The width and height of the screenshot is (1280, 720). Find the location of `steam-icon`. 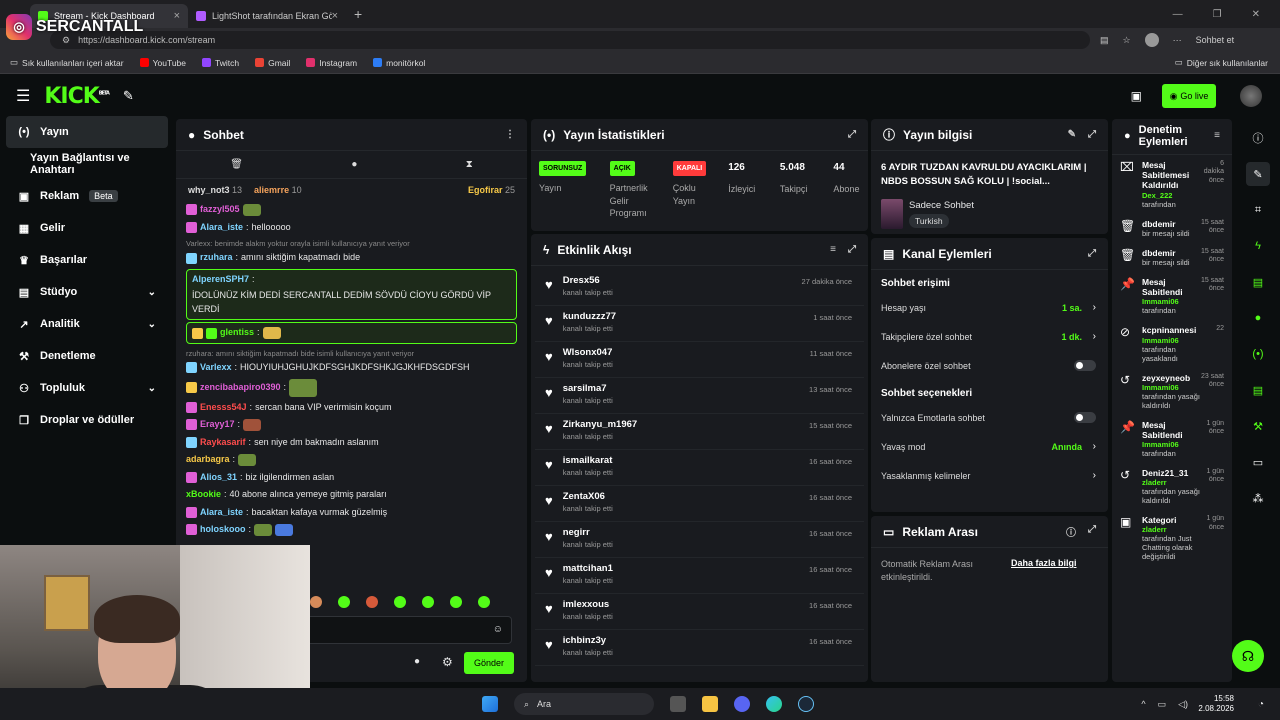

steam-icon is located at coordinates (806, 704).